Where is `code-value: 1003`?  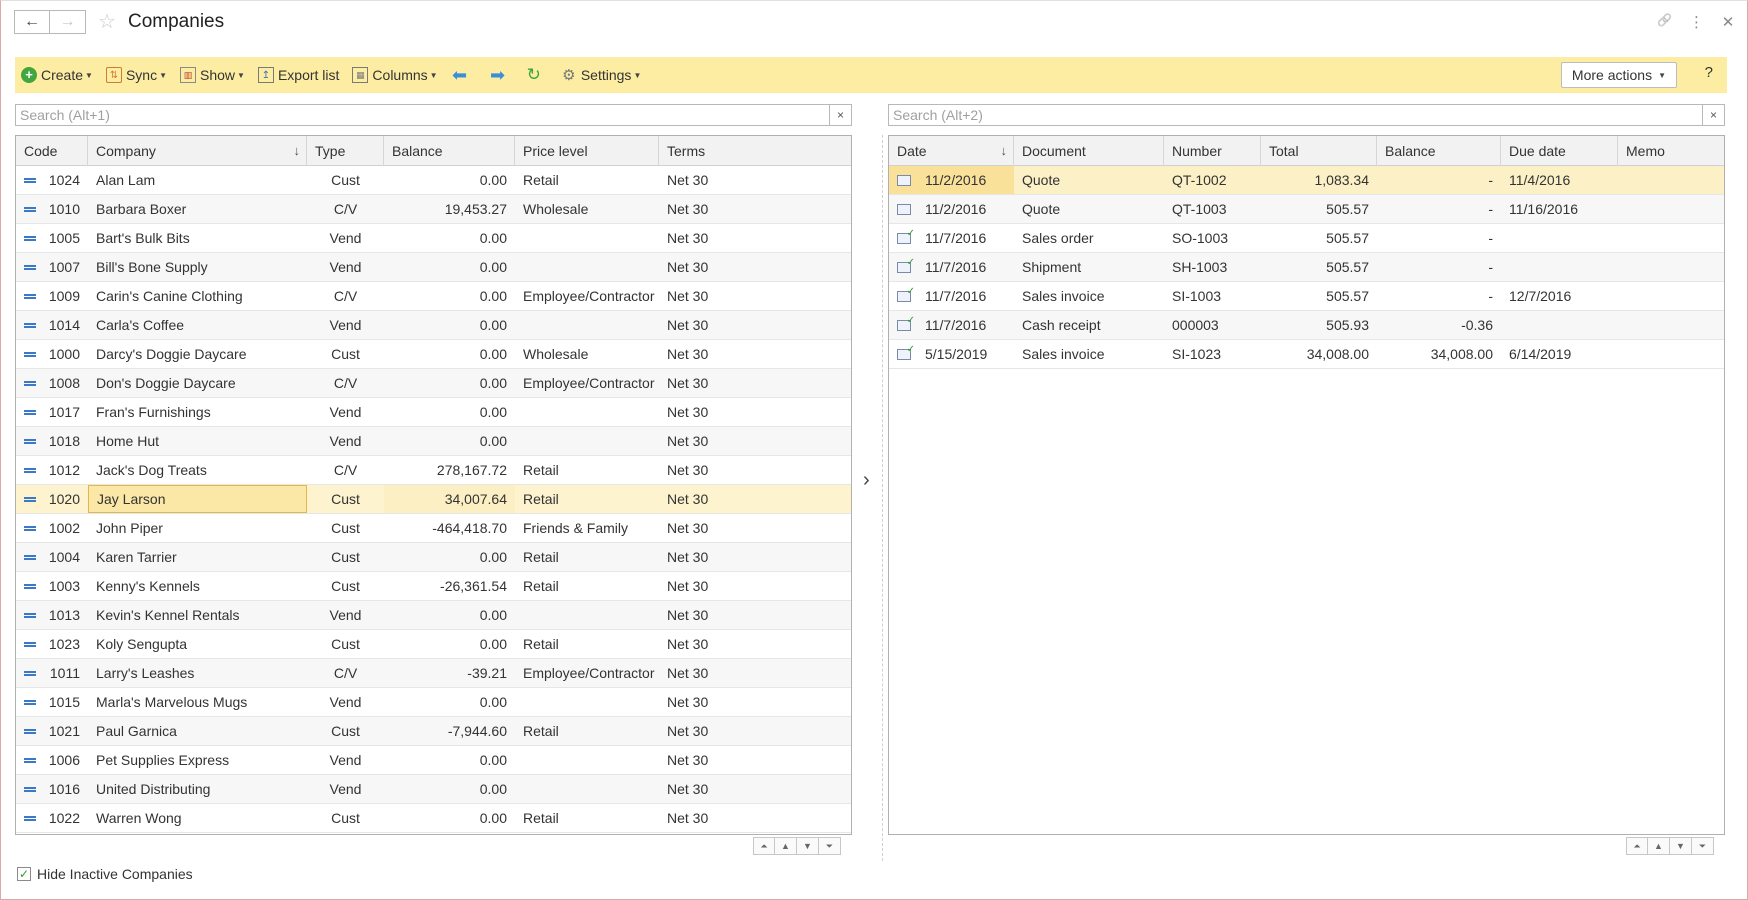 code-value: 1003 is located at coordinates (64, 586).